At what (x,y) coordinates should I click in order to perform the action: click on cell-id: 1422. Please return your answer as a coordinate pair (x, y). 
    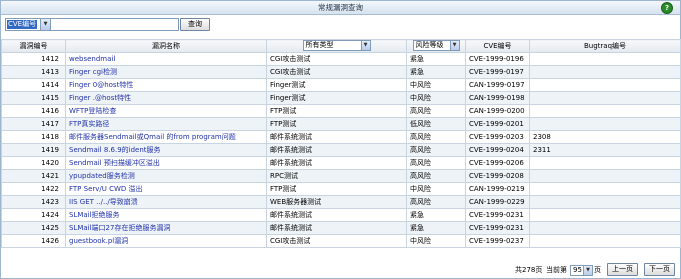
    Looking at the image, I should click on (33, 189).